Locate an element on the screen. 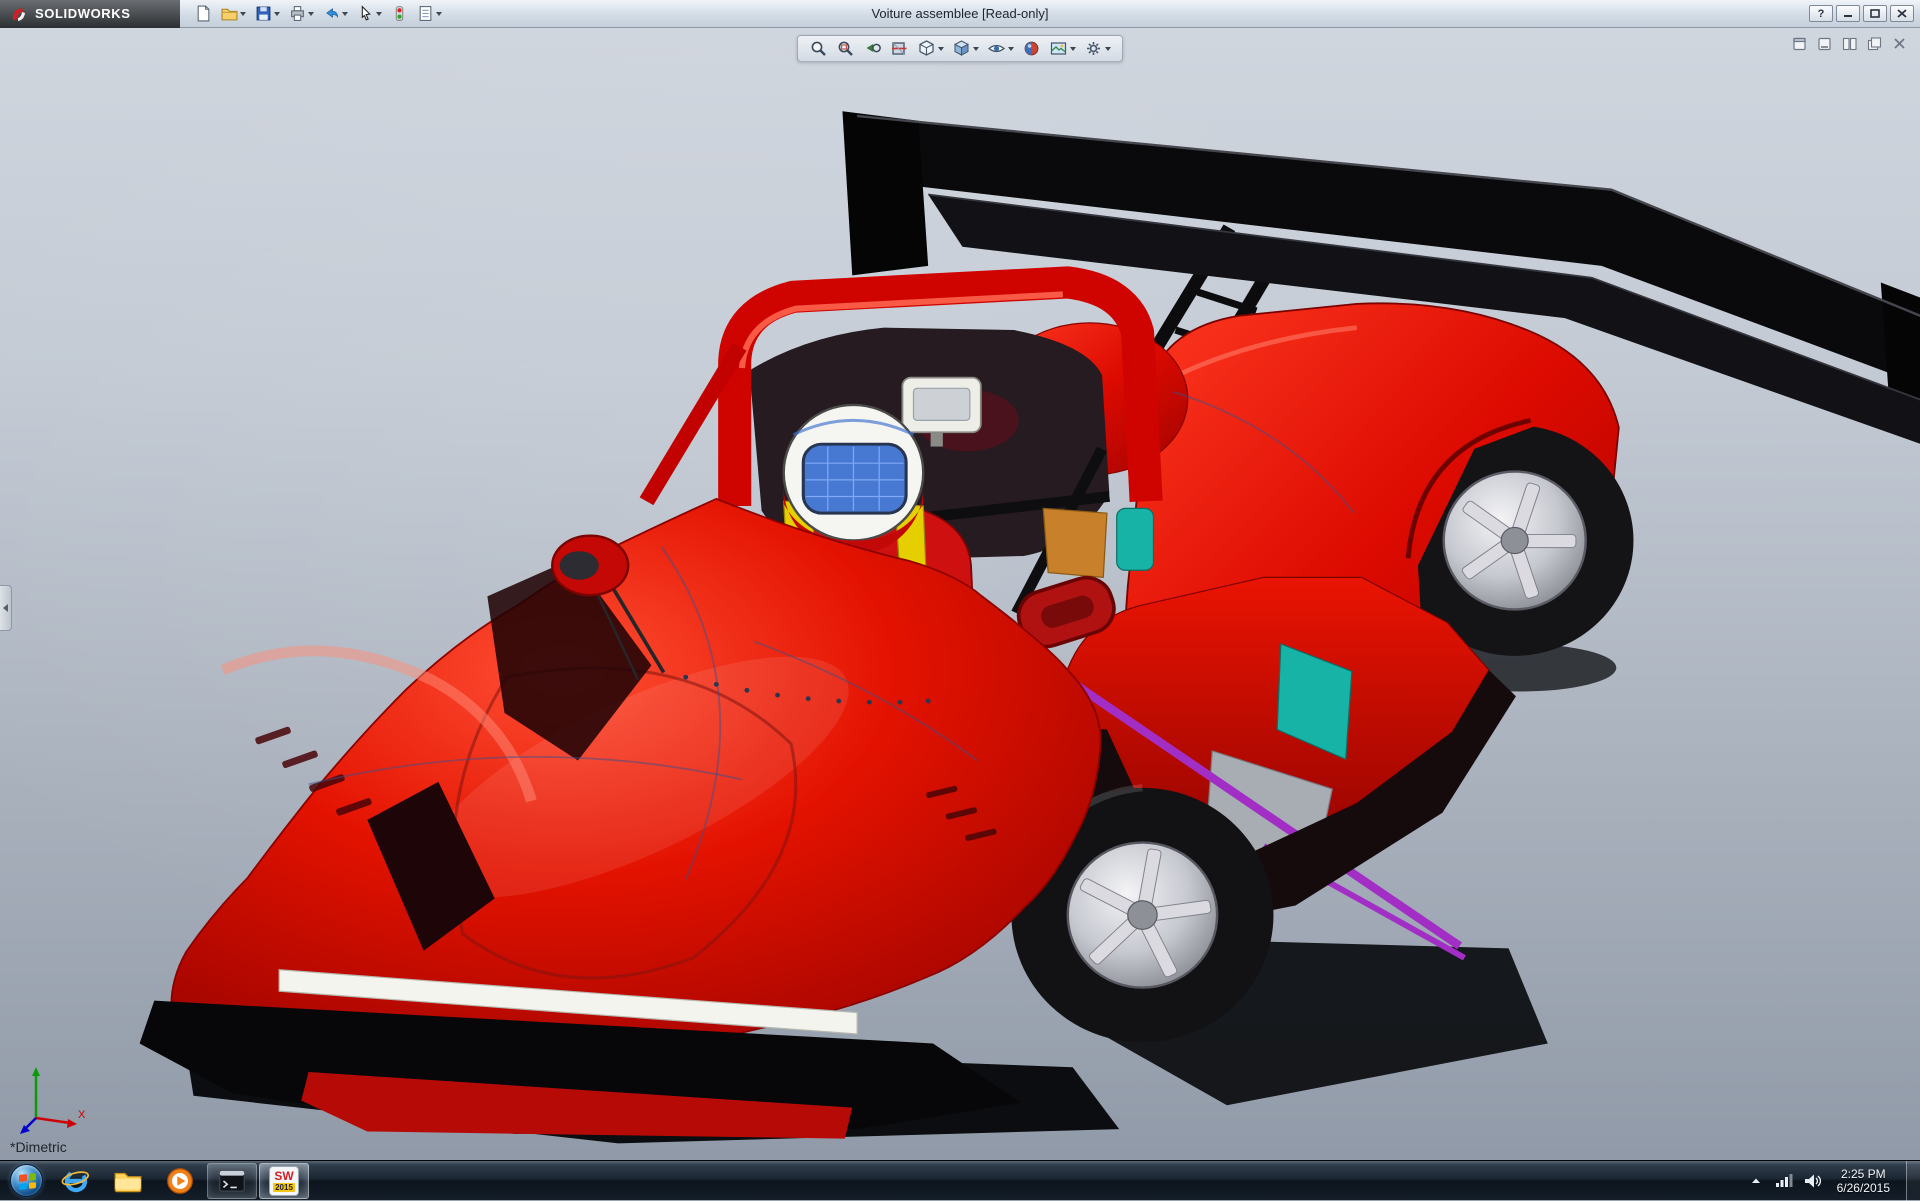 The width and height of the screenshot is (1920, 1201). view-settings-button is located at coordinates (1097, 48).